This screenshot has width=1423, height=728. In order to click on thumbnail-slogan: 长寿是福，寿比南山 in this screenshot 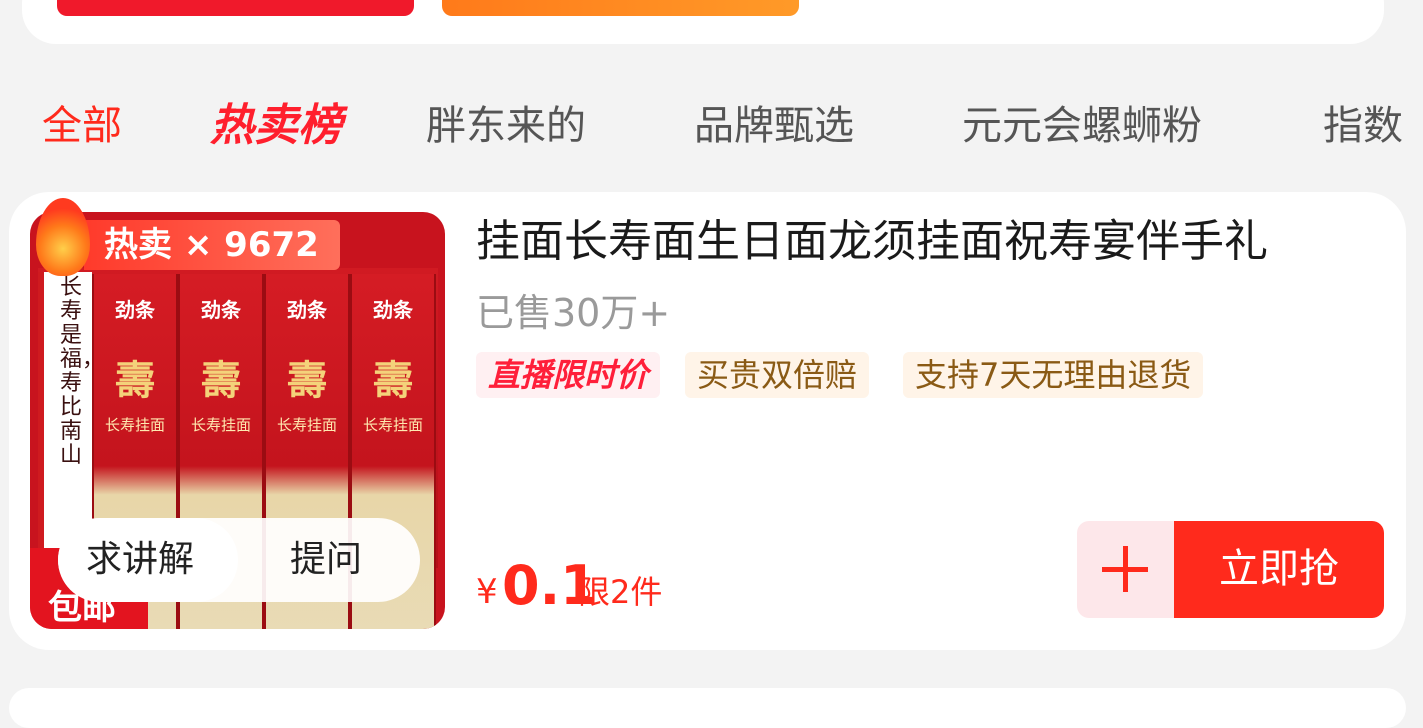, I will do `click(82, 371)`.